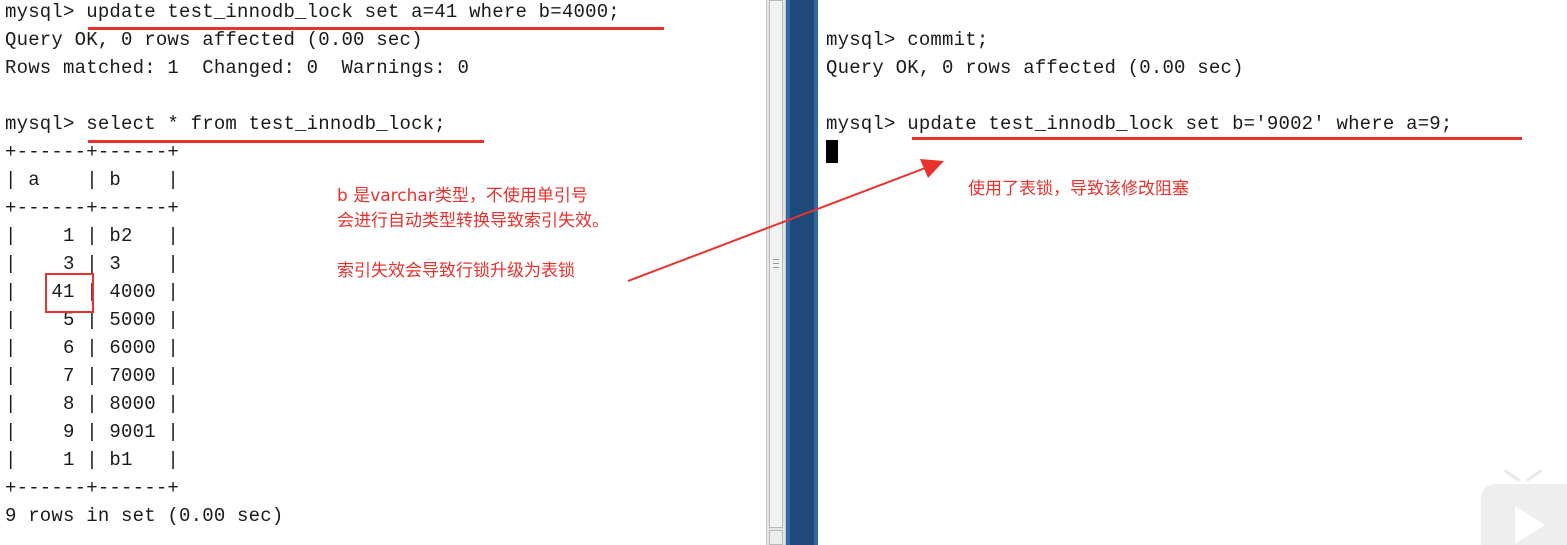 Image resolution: width=1567 pixels, height=545 pixels. What do you see at coordinates (376, 28) in the screenshot?
I see `underline-update-statement` at bounding box center [376, 28].